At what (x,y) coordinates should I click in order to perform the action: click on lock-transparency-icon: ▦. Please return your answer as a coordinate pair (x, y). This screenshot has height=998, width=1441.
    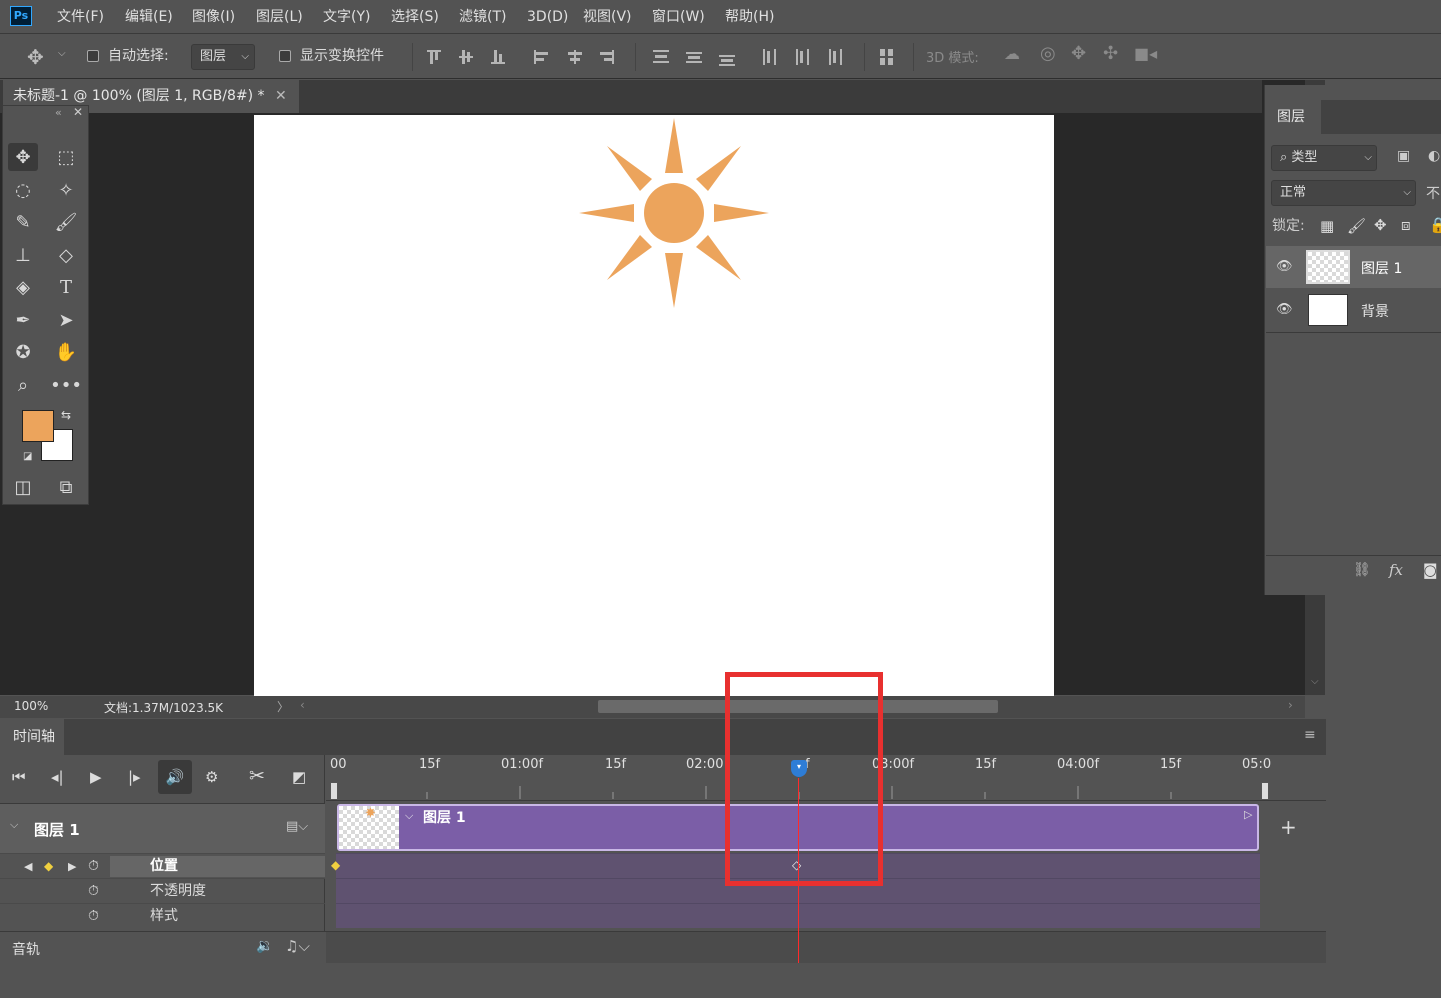
    Looking at the image, I should click on (1327, 226).